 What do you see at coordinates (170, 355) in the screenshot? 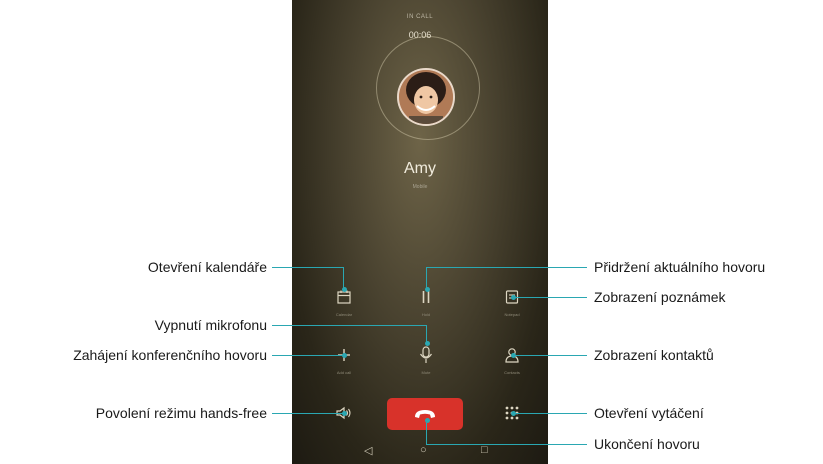
I see `annotation-conference: Zahájení konferenčního hovoru` at bounding box center [170, 355].